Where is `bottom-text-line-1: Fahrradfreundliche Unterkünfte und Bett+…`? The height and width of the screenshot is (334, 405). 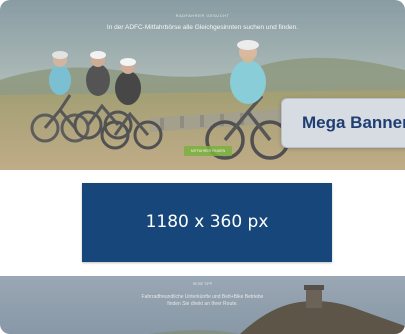
bottom-text-line-1: Fahrradfreundliche Unterkünfte und Bett+… is located at coordinates (202, 297).